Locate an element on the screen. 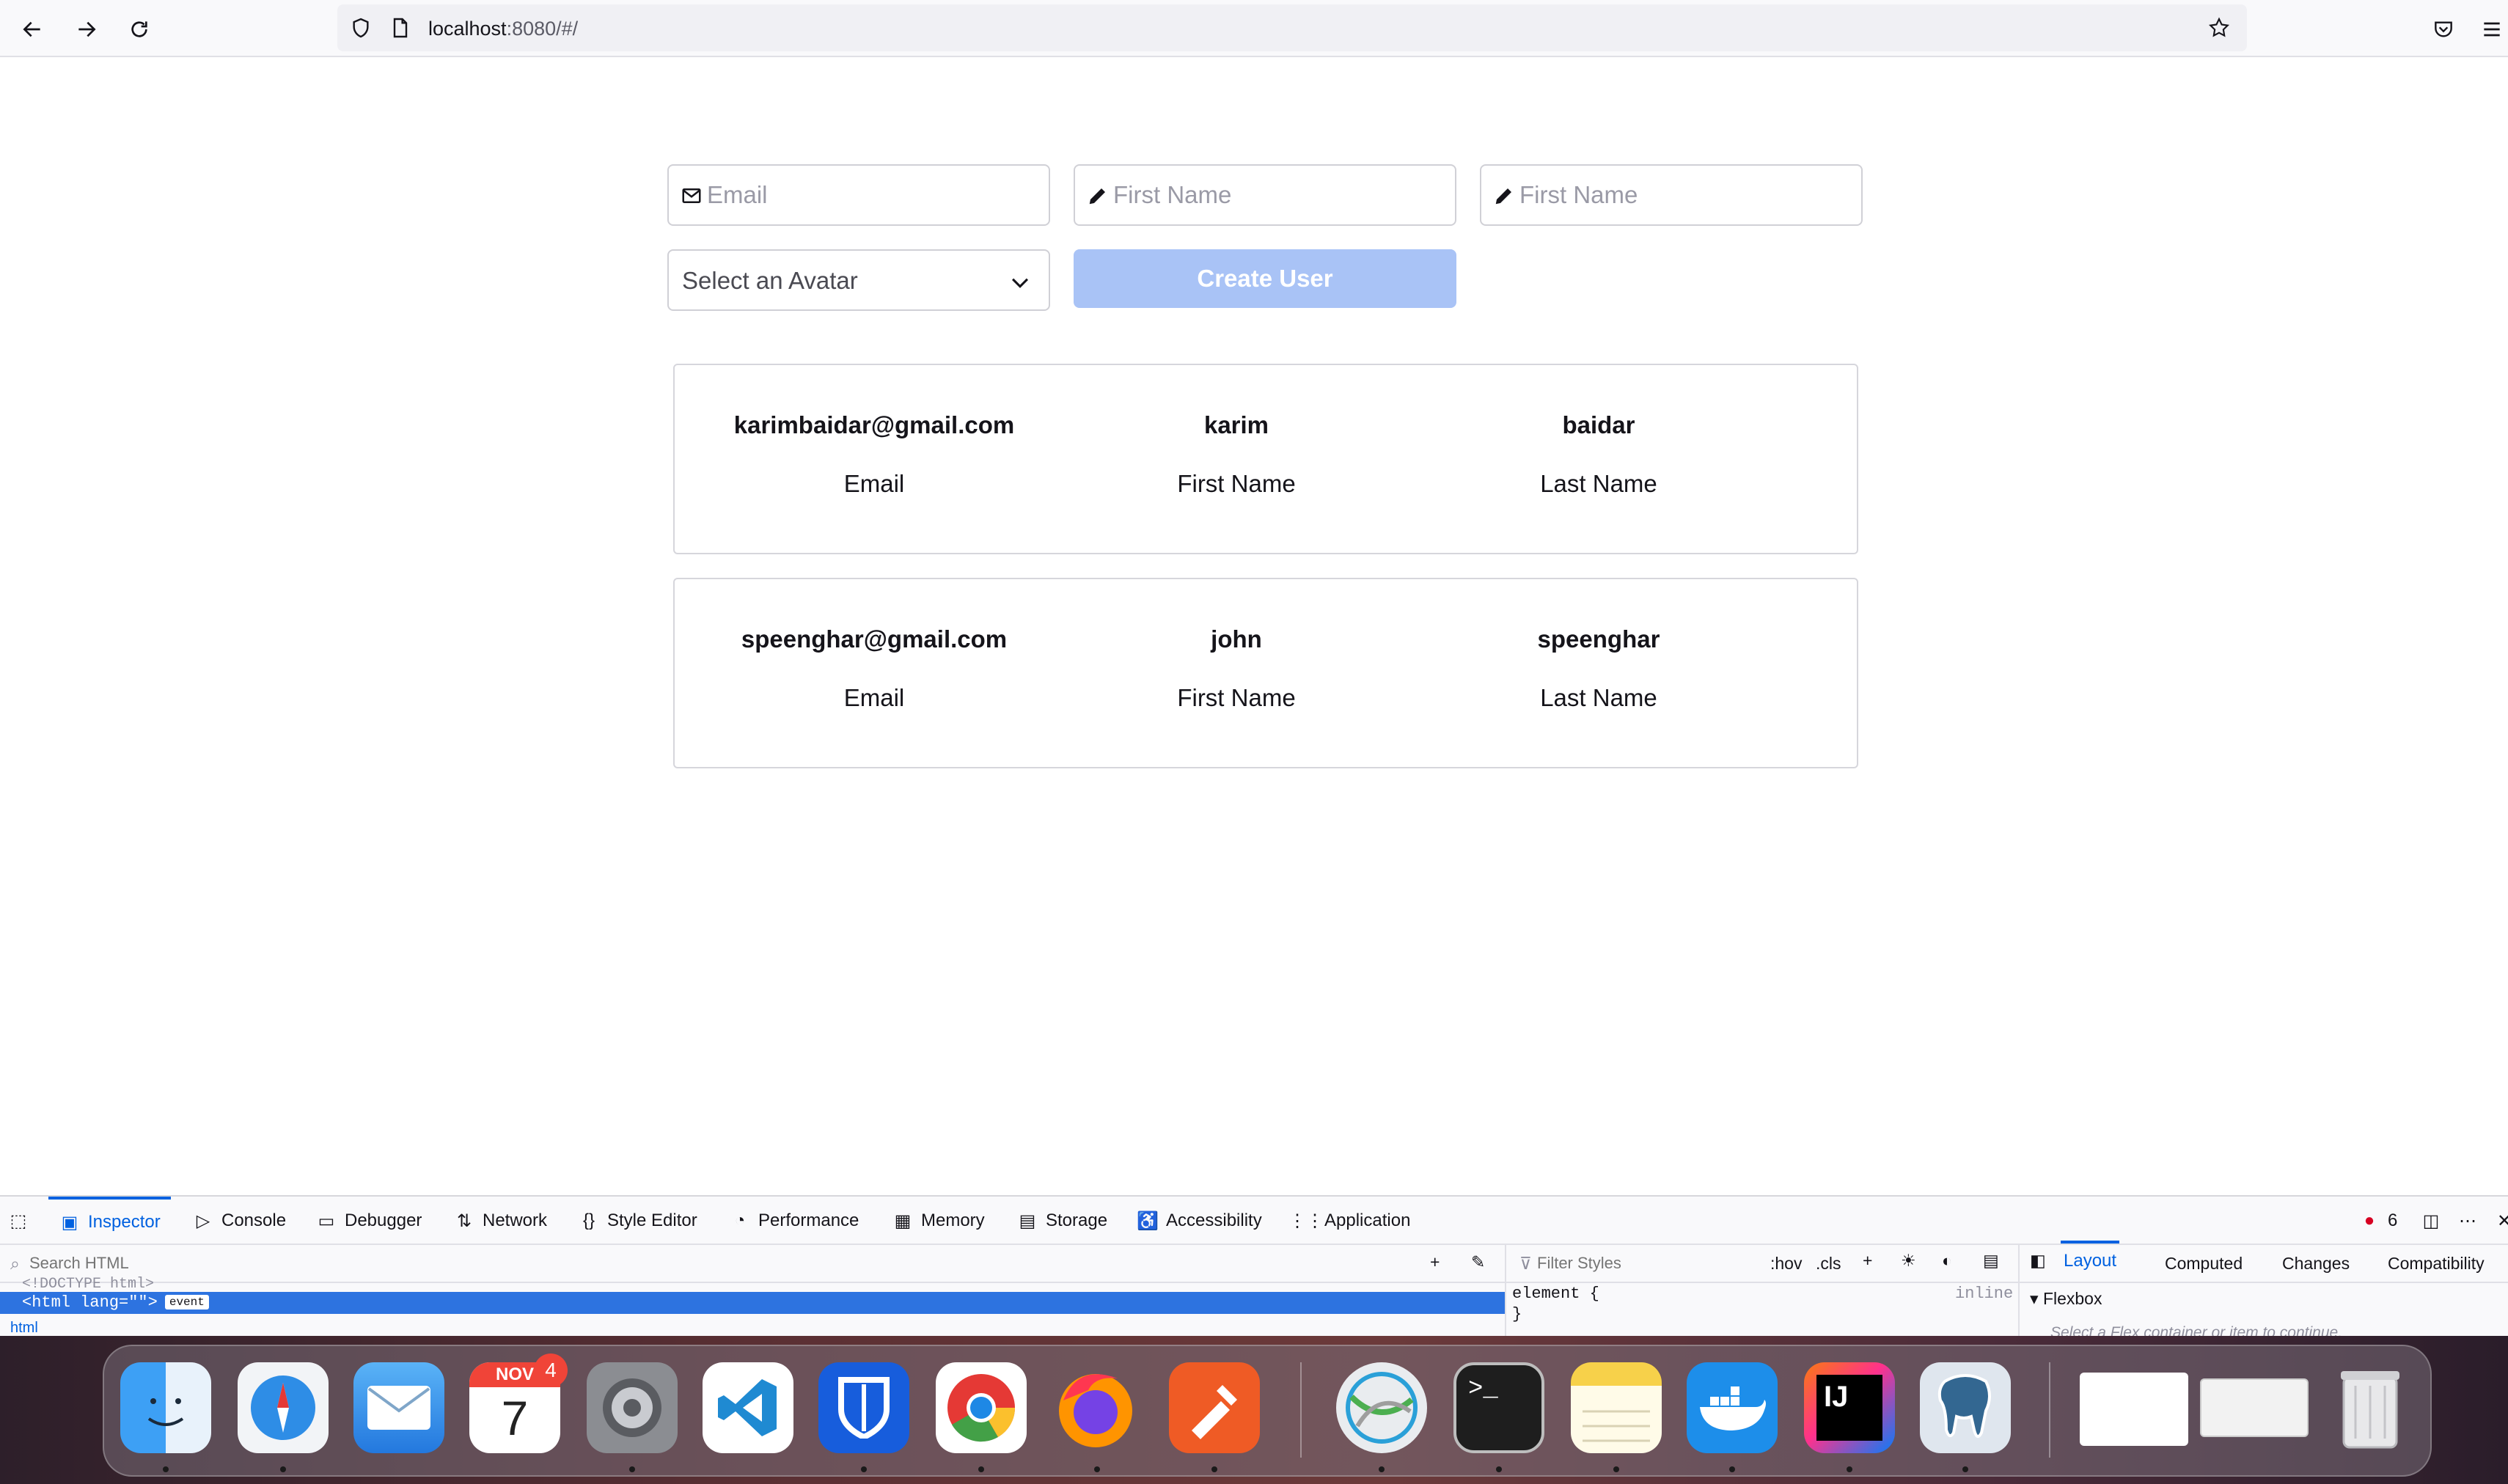 This screenshot has height=1484, width=2508. print-media-icon: ▤ is located at coordinates (1991, 1261).